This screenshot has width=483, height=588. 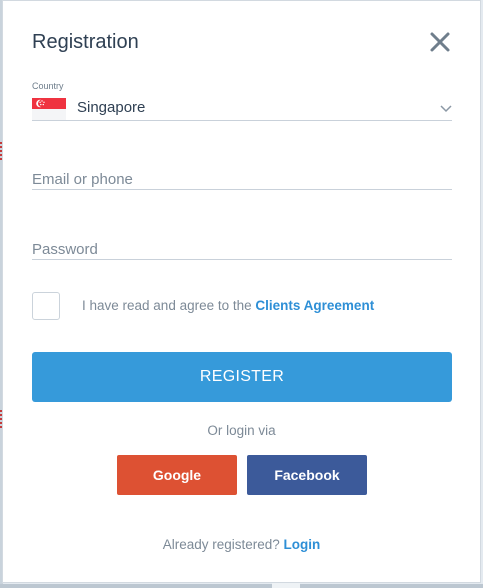 I want to click on singapore-flag-icon, so click(x=49, y=109).